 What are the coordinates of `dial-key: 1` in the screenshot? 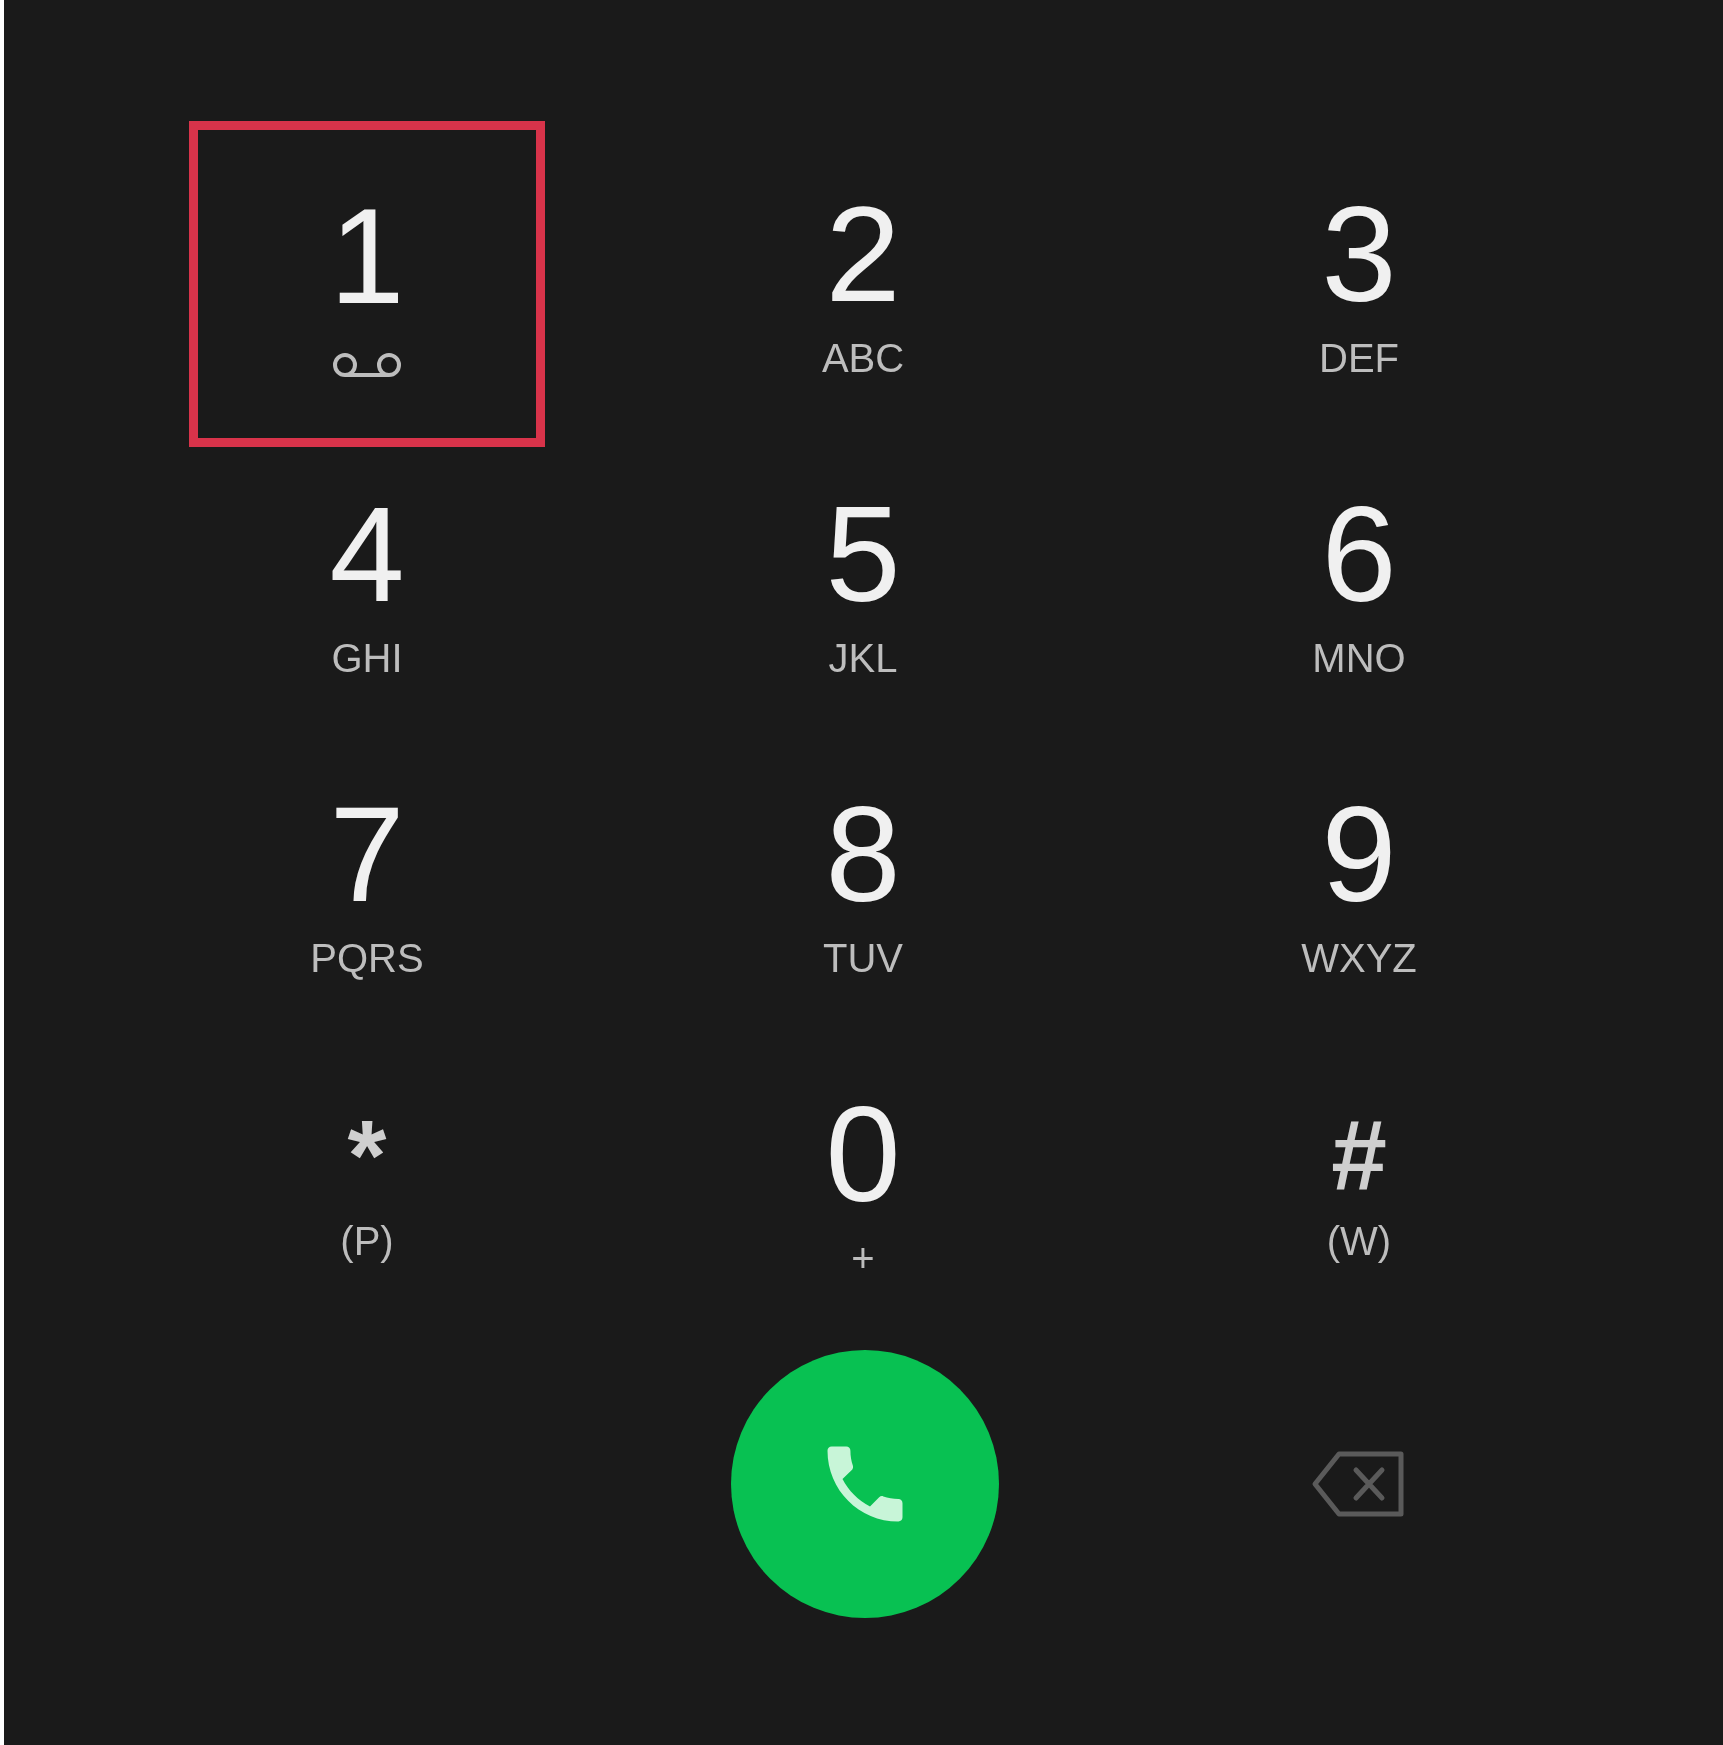 It's located at (367, 284).